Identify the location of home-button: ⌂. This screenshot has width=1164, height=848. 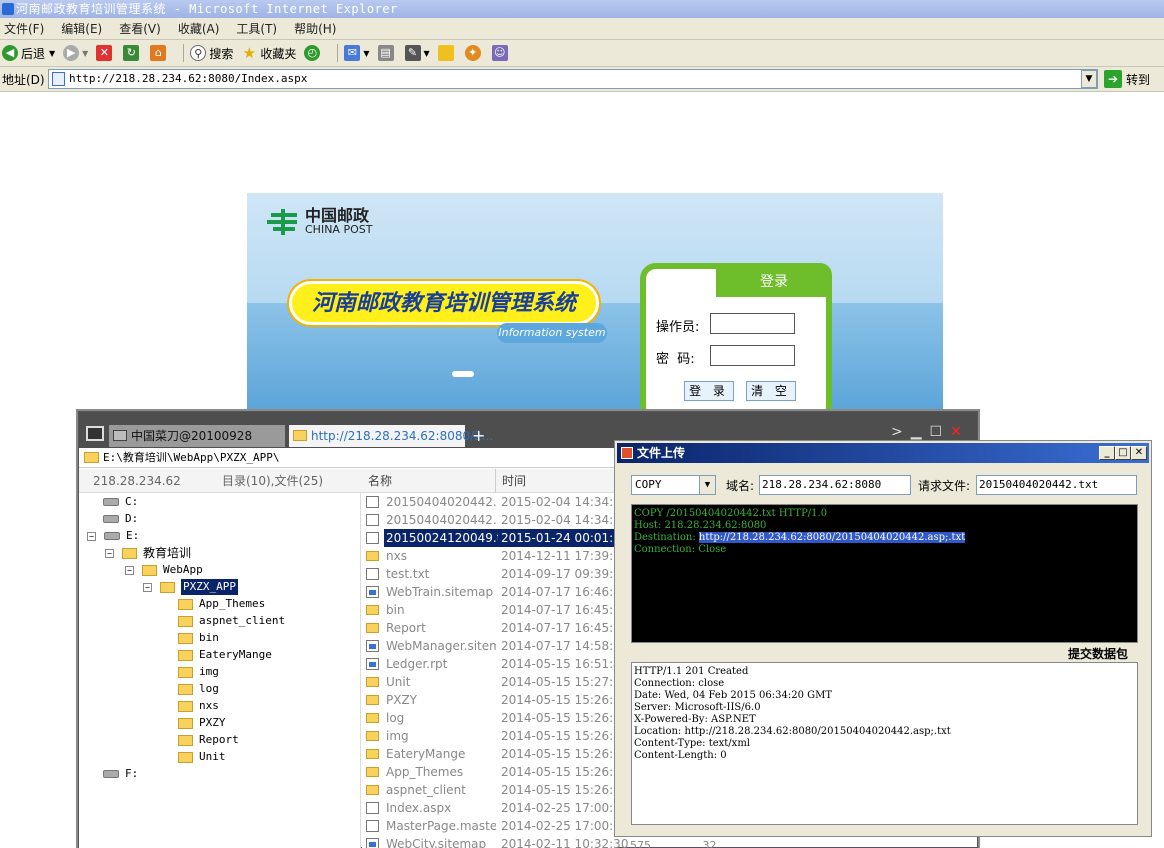
(159, 53).